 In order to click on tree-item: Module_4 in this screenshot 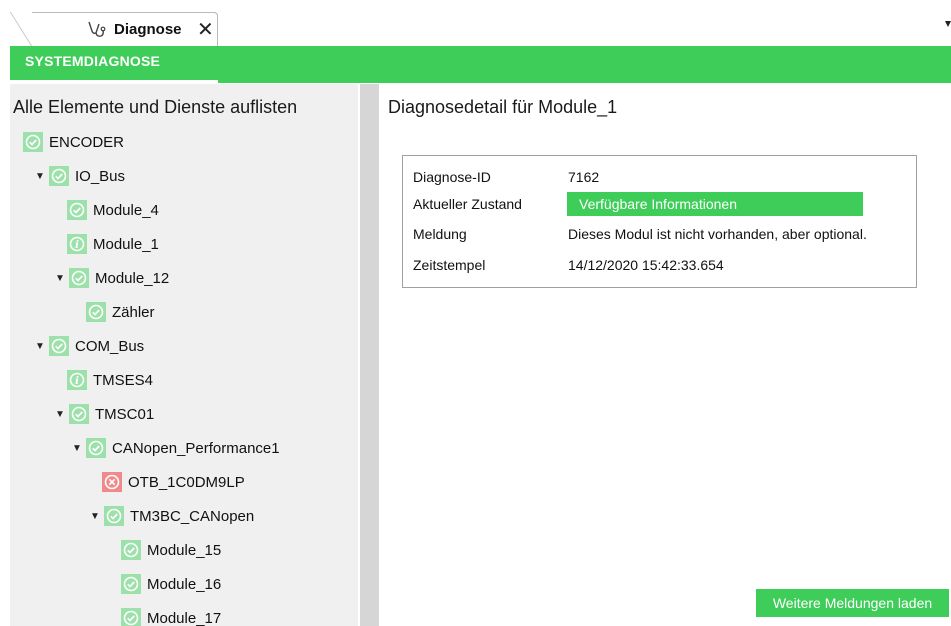, I will do `click(113, 210)`.